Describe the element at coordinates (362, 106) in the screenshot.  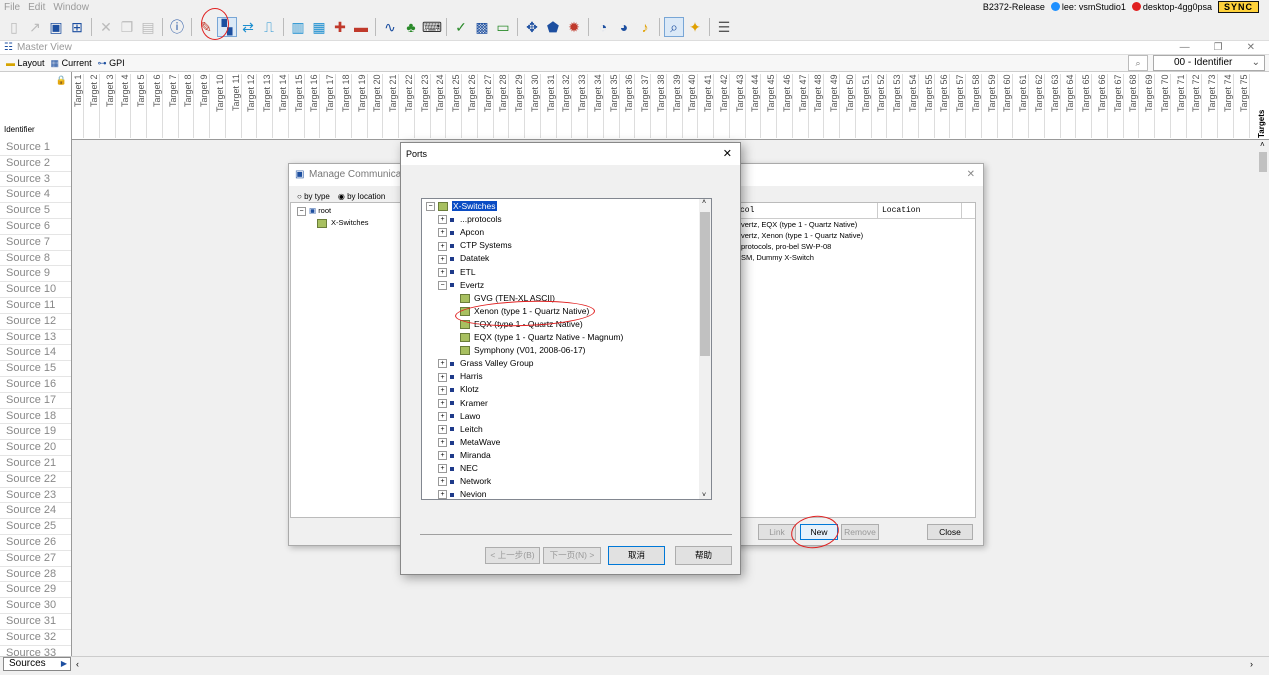
I see `target-column-header: Target 19` at that location.